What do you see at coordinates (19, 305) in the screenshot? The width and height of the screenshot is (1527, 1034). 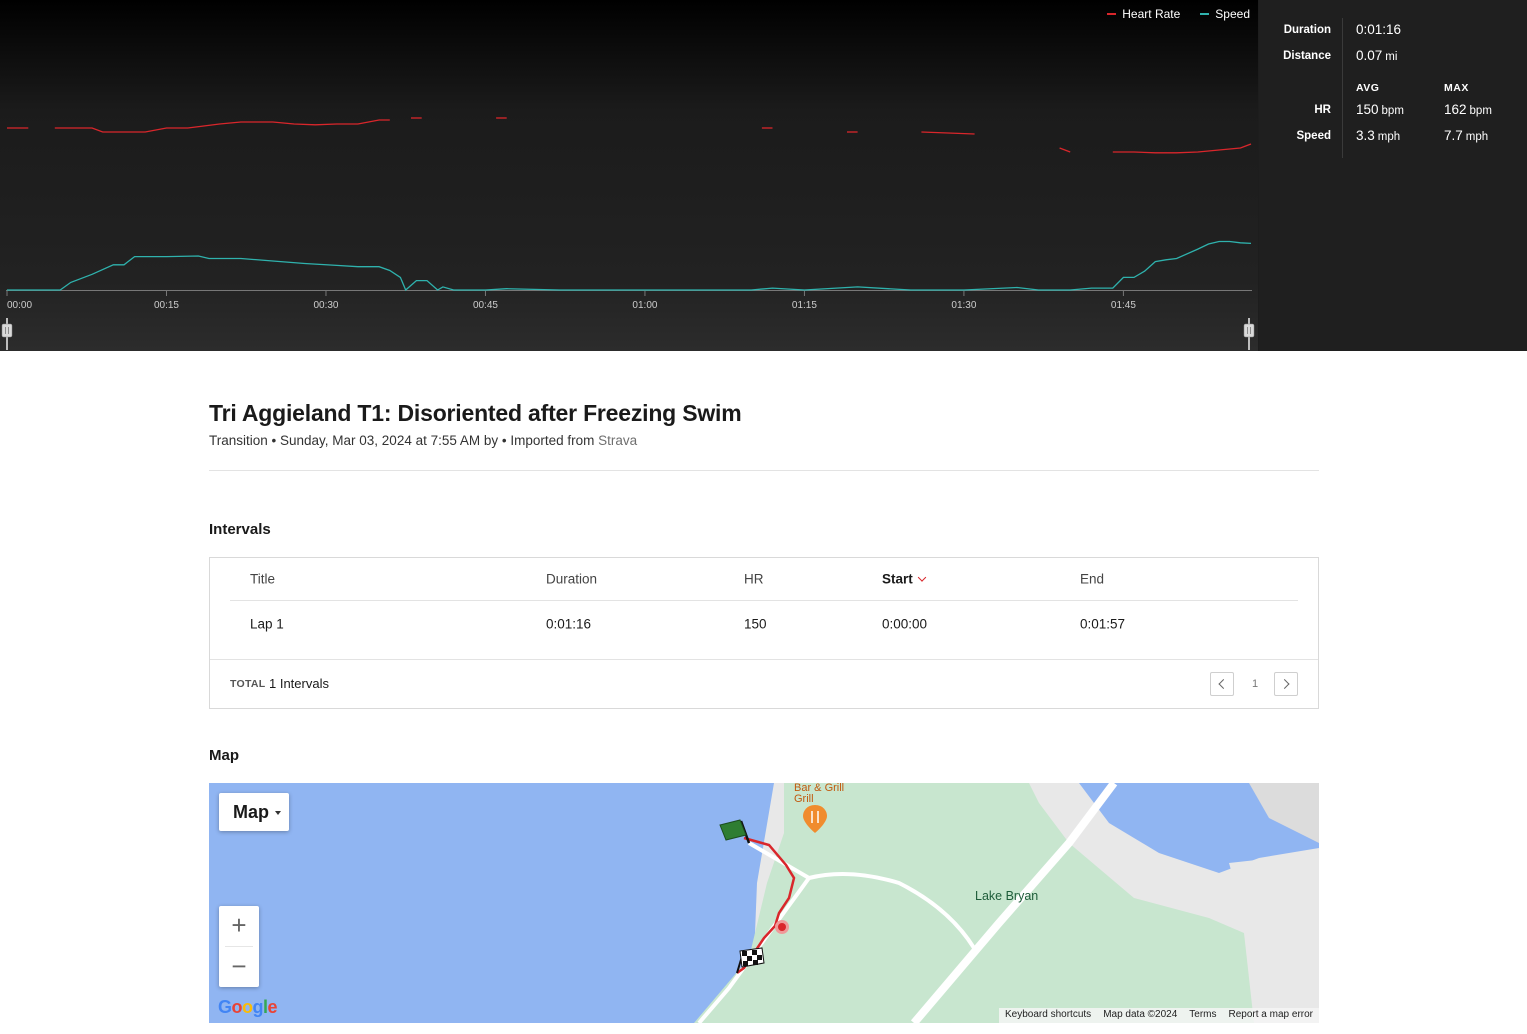 I see `x-tick-label: 00:00` at bounding box center [19, 305].